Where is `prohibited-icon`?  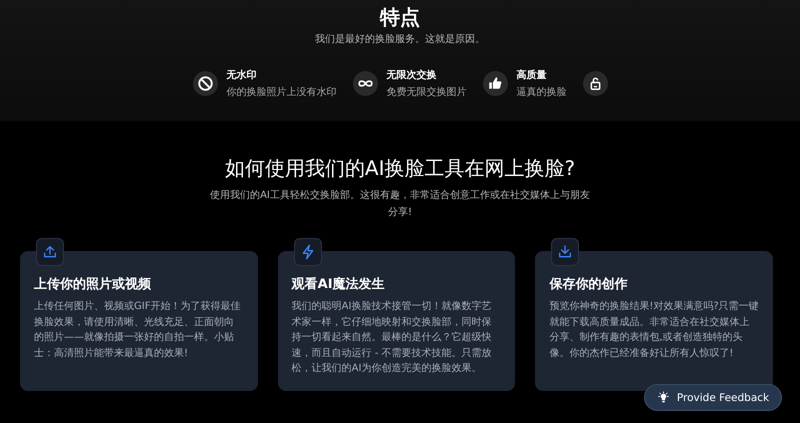
prohibited-icon is located at coordinates (205, 83).